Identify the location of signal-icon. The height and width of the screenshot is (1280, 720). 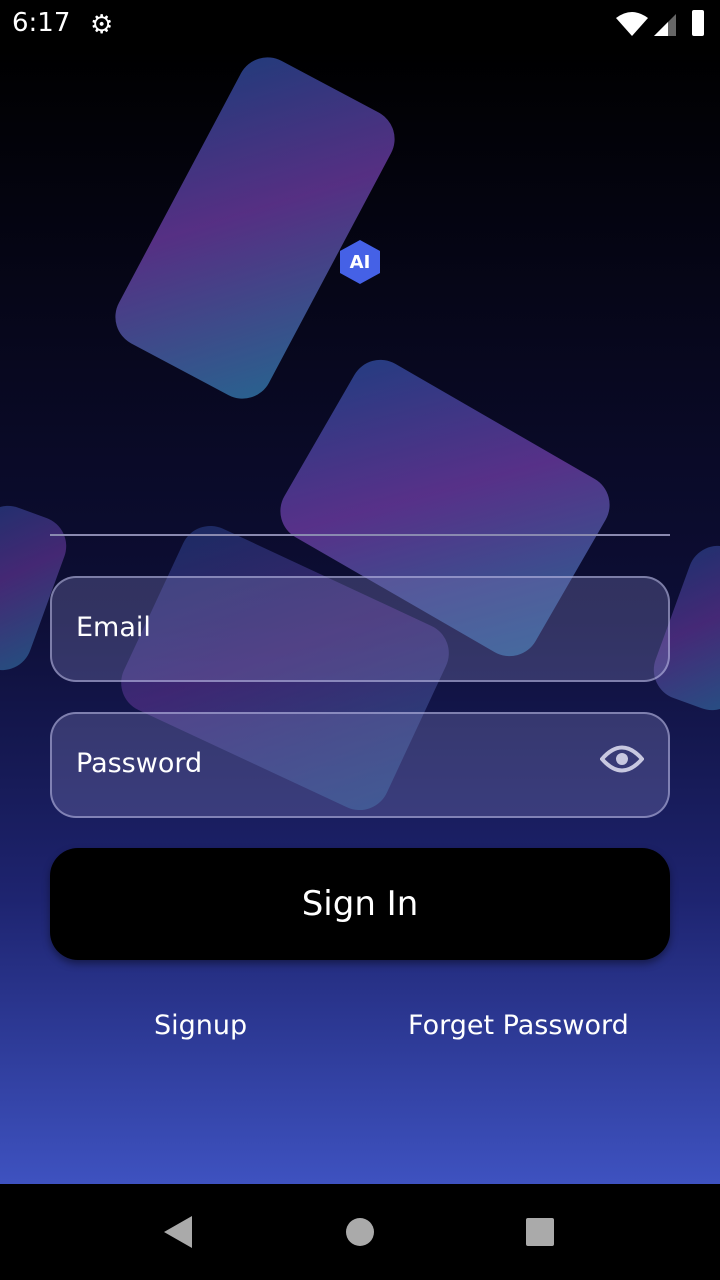
(665, 25).